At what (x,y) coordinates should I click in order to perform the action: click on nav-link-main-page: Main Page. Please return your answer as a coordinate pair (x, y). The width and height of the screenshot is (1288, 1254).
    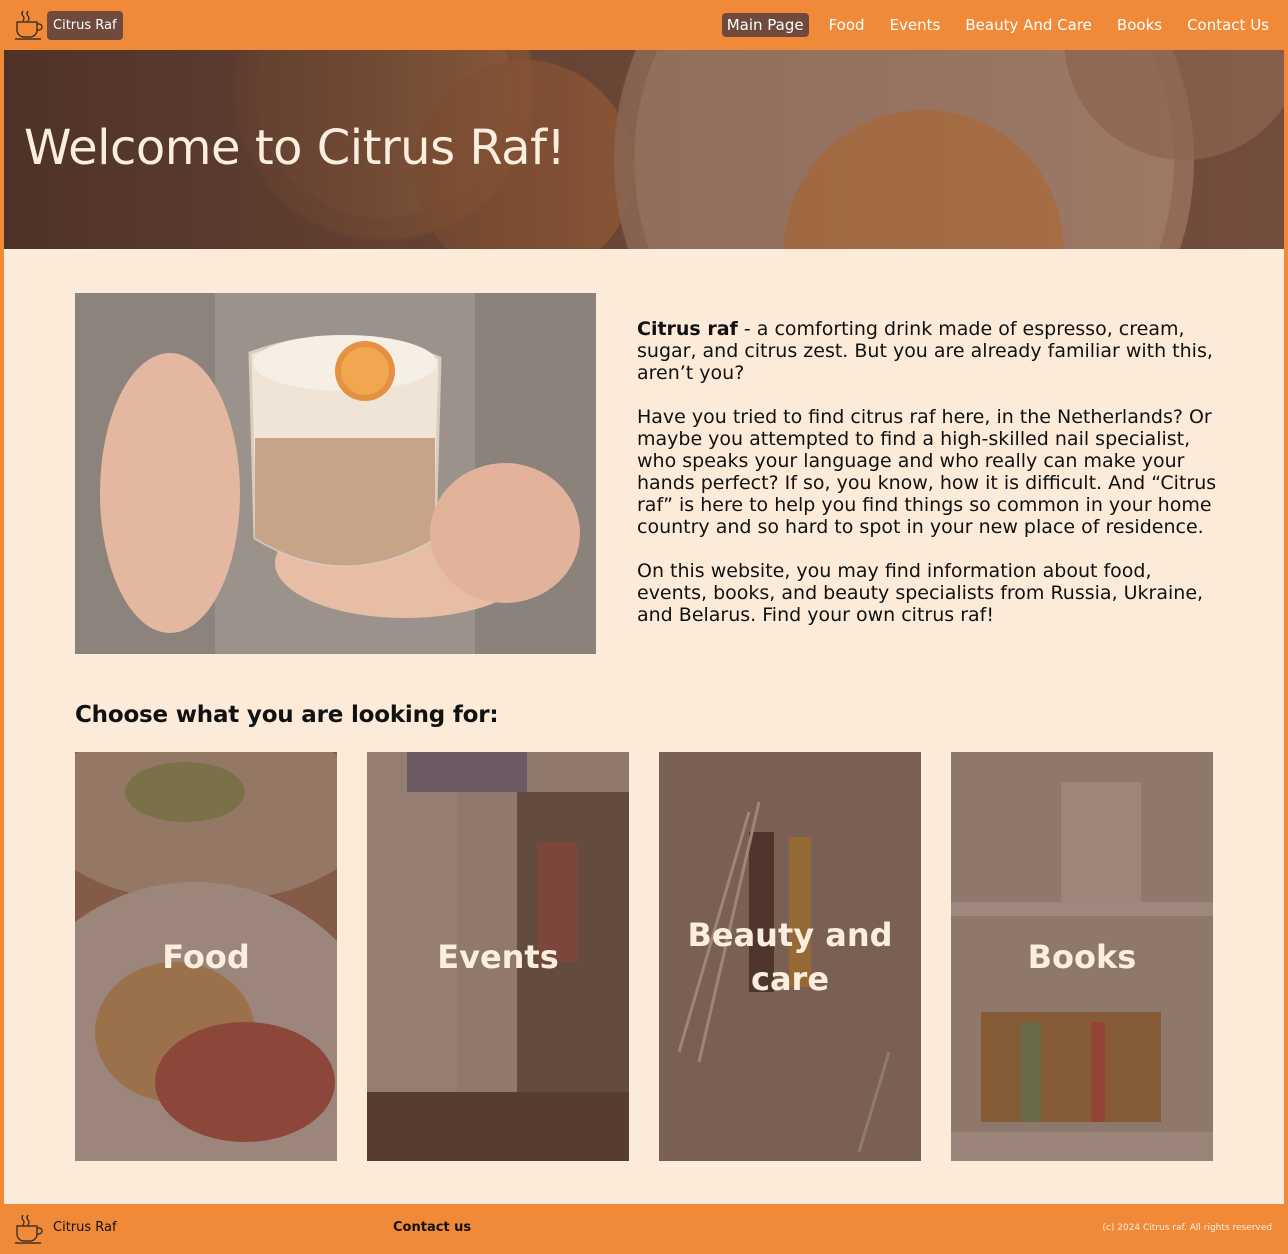
    Looking at the image, I should click on (765, 25).